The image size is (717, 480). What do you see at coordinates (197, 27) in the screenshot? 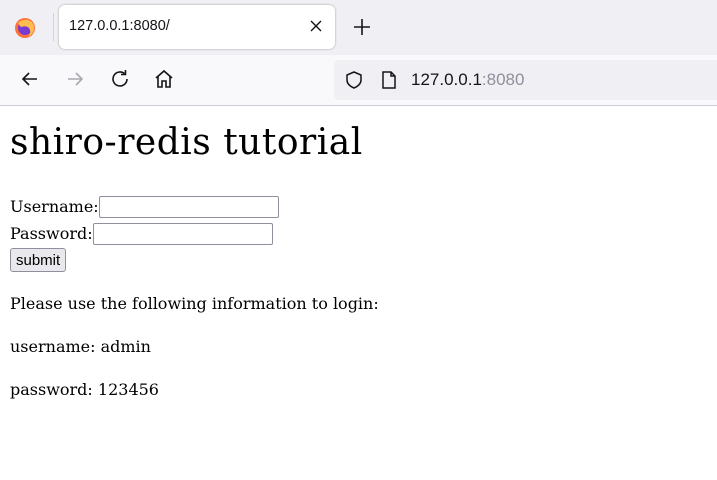
I see `tab-active: 127.0.0.1:8080/` at bounding box center [197, 27].